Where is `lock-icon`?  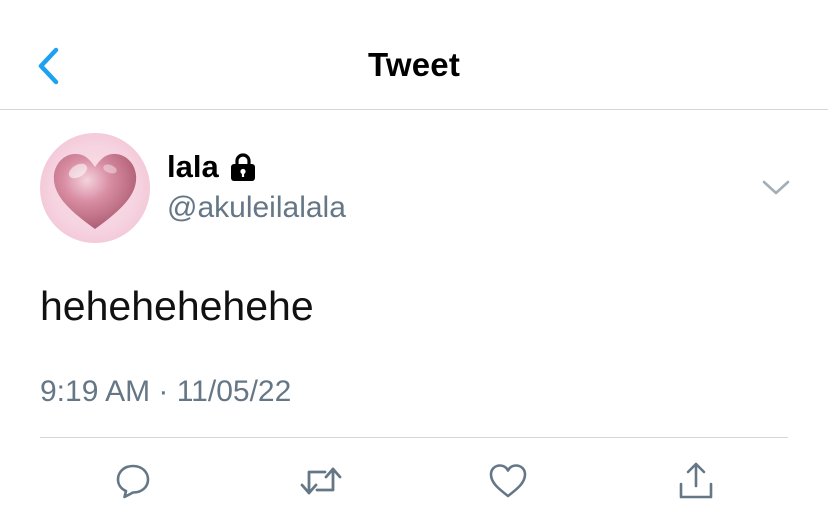 lock-icon is located at coordinates (242, 167).